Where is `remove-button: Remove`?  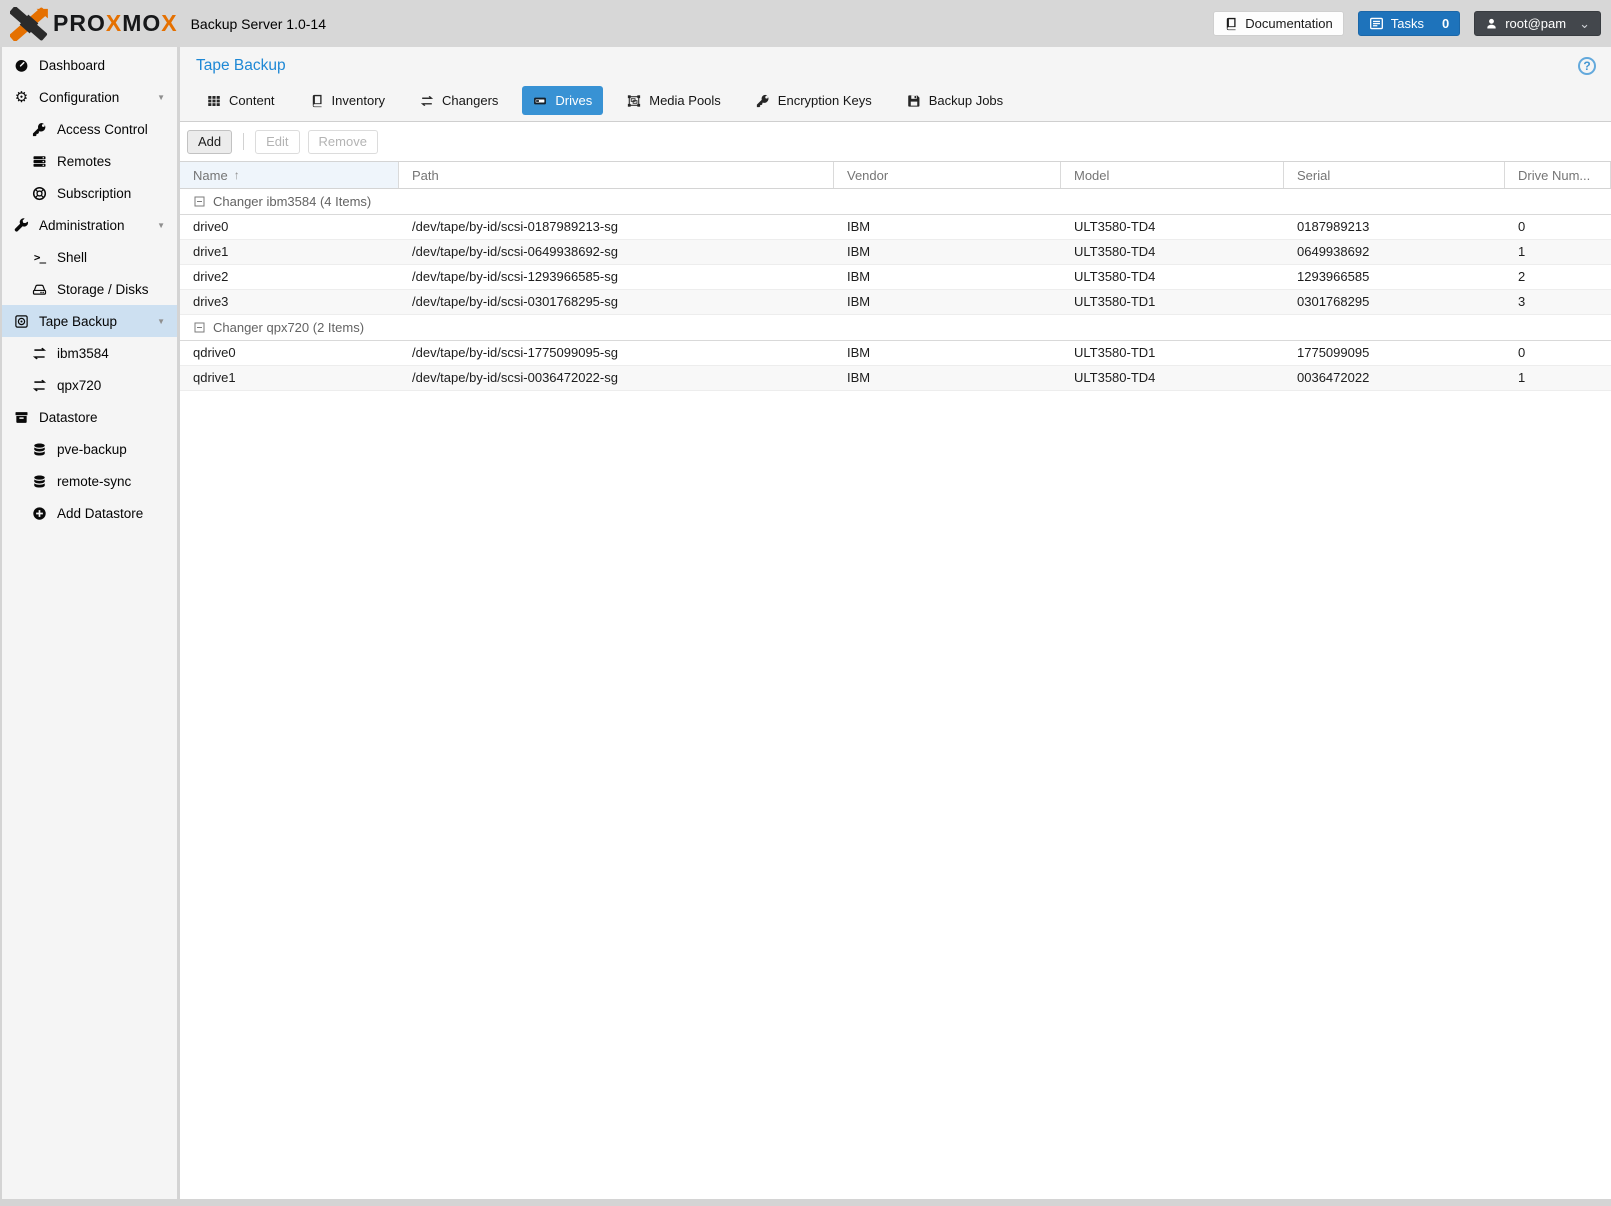 remove-button: Remove is located at coordinates (342, 141).